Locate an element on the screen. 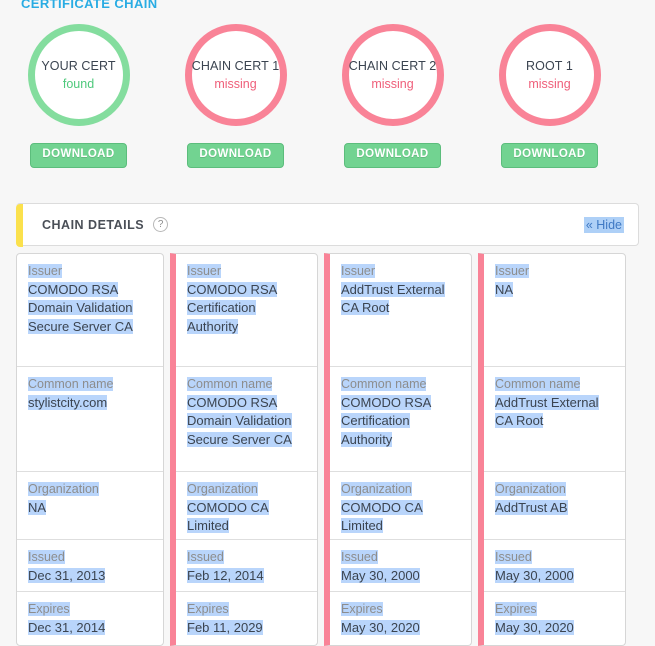 Image resolution: width=655 pixels, height=646 pixels. cert-status-ring: CHAIN CERT 2 missing is located at coordinates (392, 75).